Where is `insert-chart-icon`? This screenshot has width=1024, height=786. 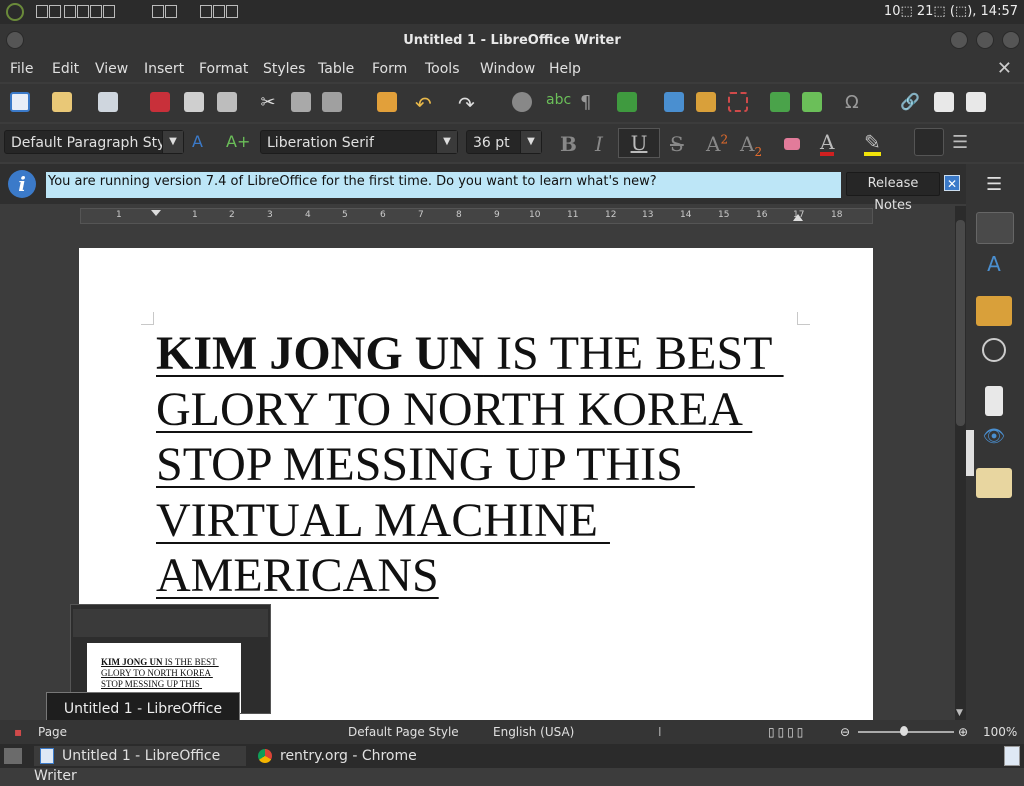
insert-chart-icon is located at coordinates (706, 102).